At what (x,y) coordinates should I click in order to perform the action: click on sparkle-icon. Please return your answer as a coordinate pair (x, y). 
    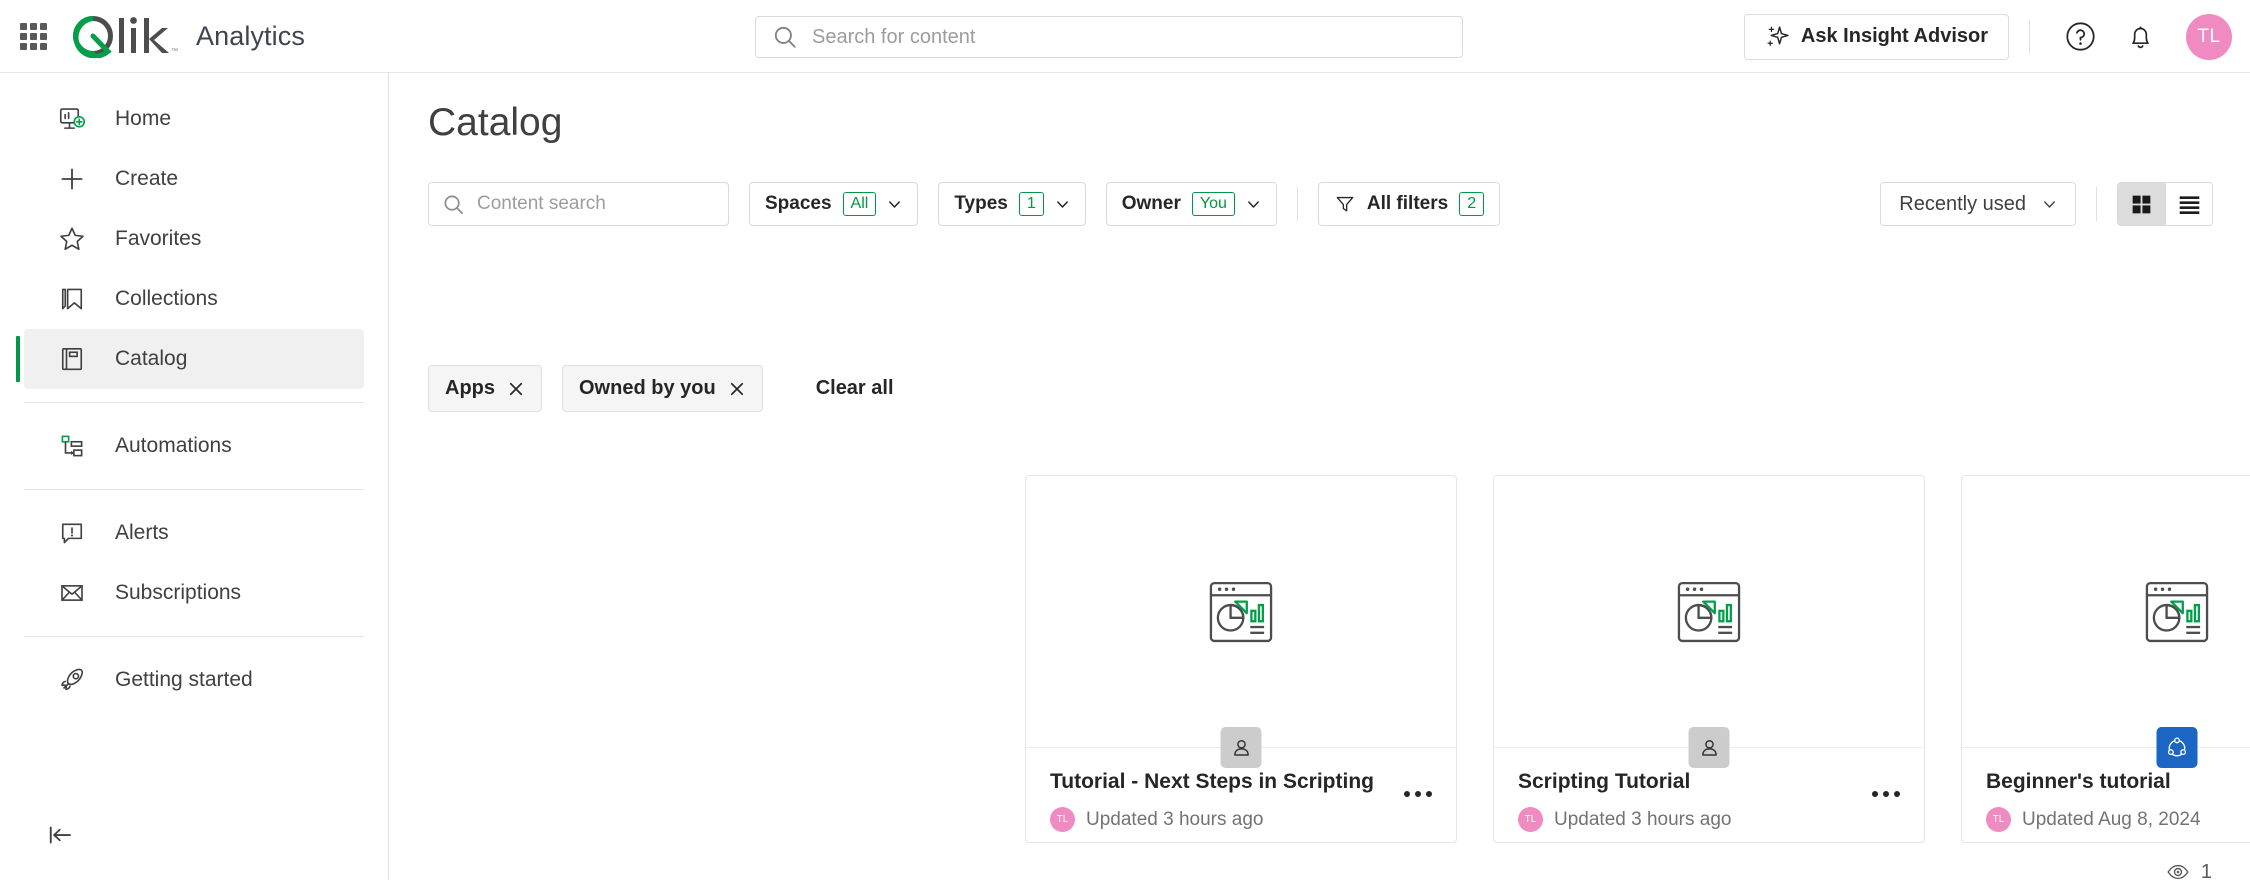
    Looking at the image, I should click on (1778, 36).